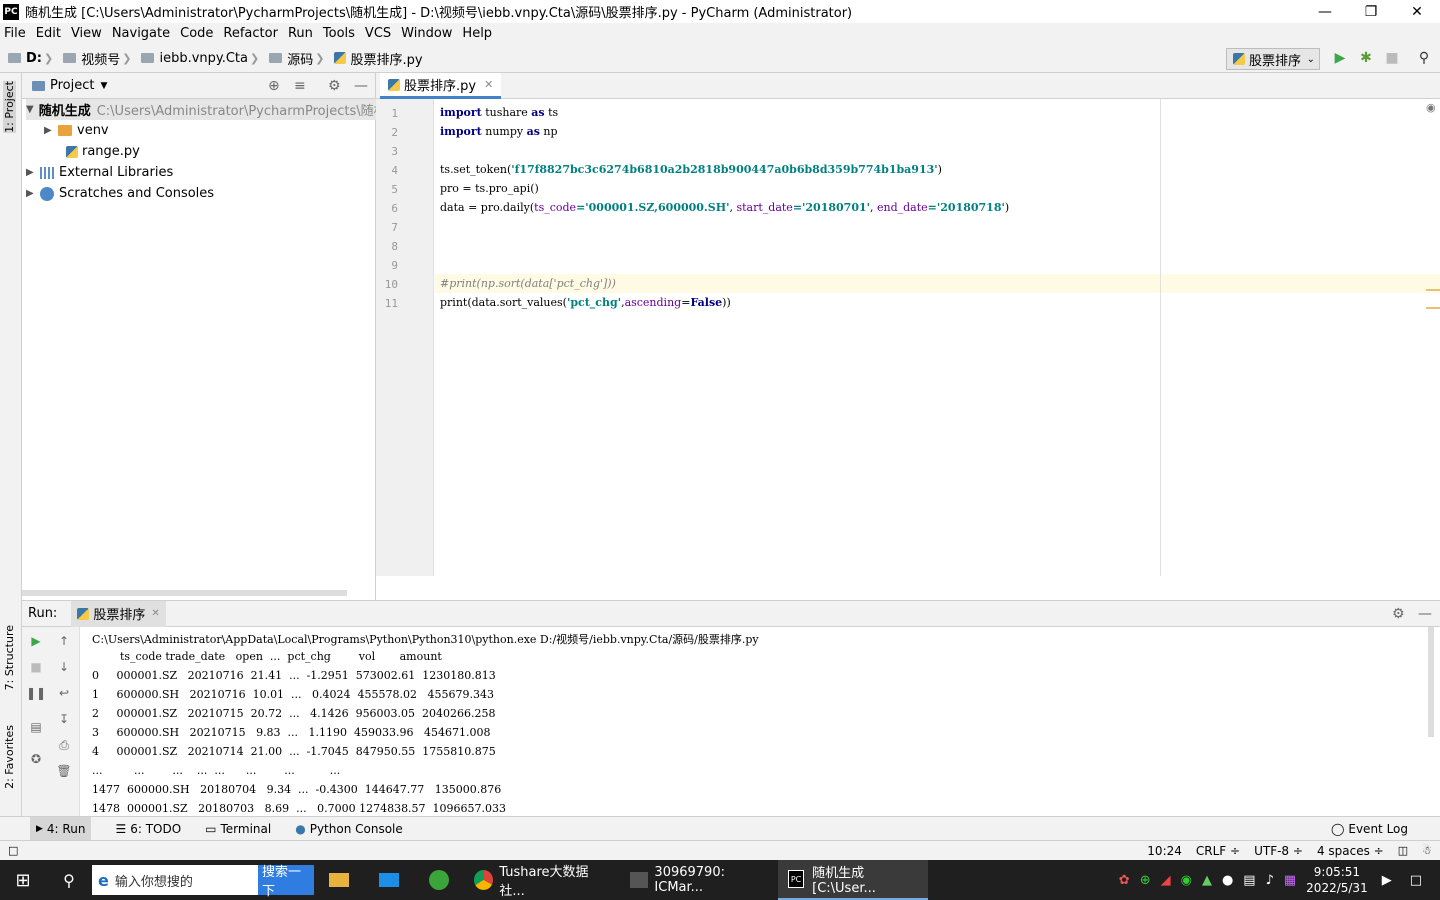  I want to click on arrow-down-icon: ↓, so click(64, 667).